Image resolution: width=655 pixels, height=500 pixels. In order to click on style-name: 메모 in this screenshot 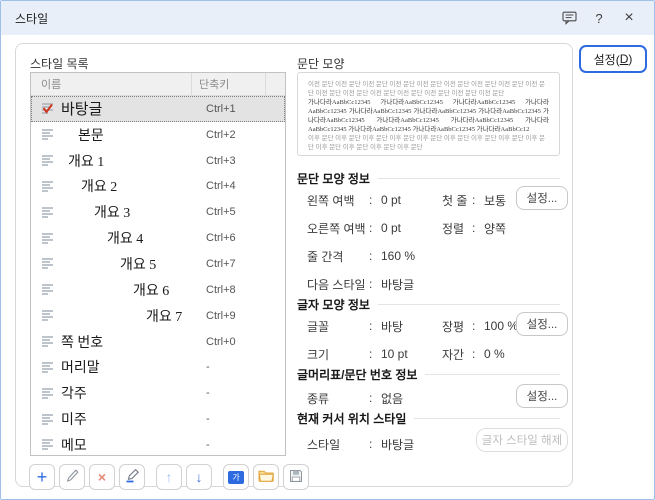, I will do `click(74, 446)`.